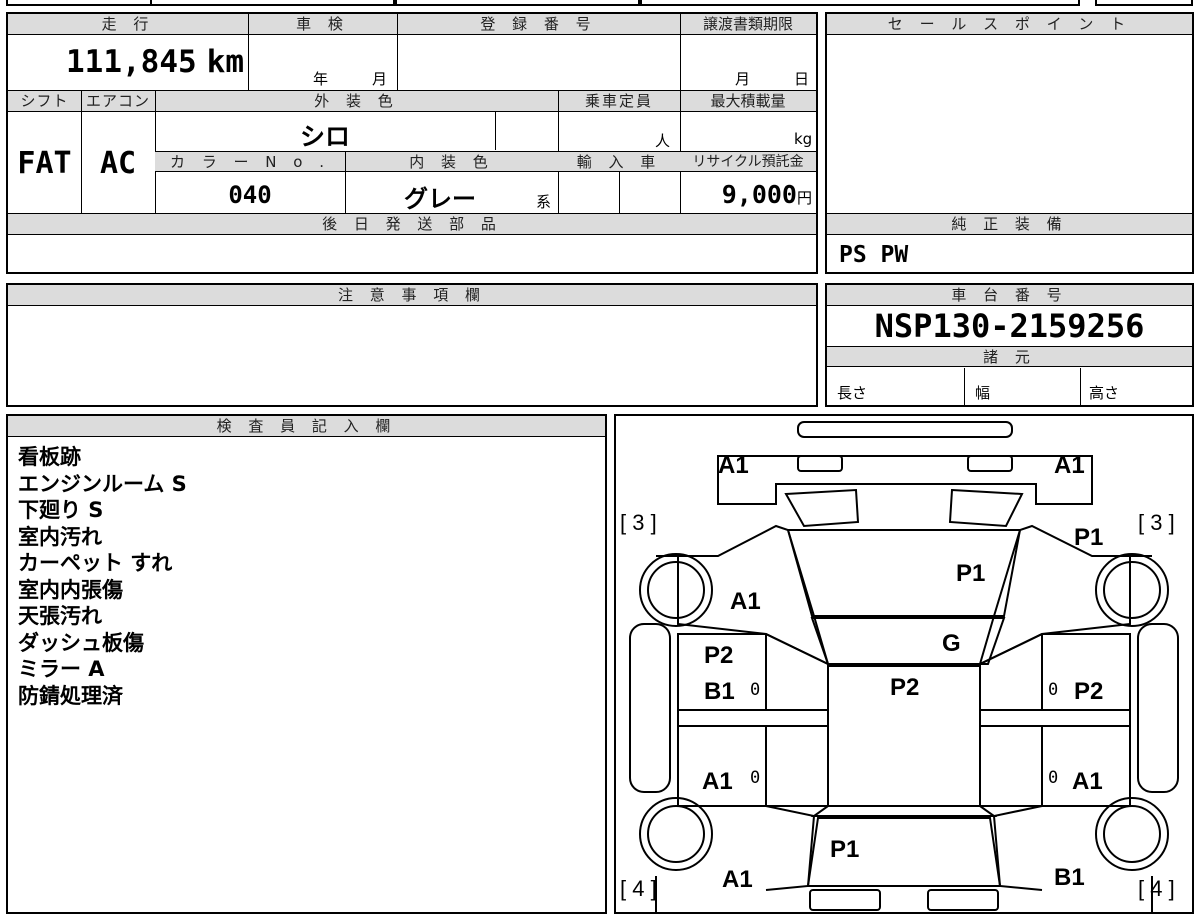  Describe the element at coordinates (1009, 24) in the screenshot. I see `sales-point-header: セ ー ル ス ポ イ ン ト` at that location.